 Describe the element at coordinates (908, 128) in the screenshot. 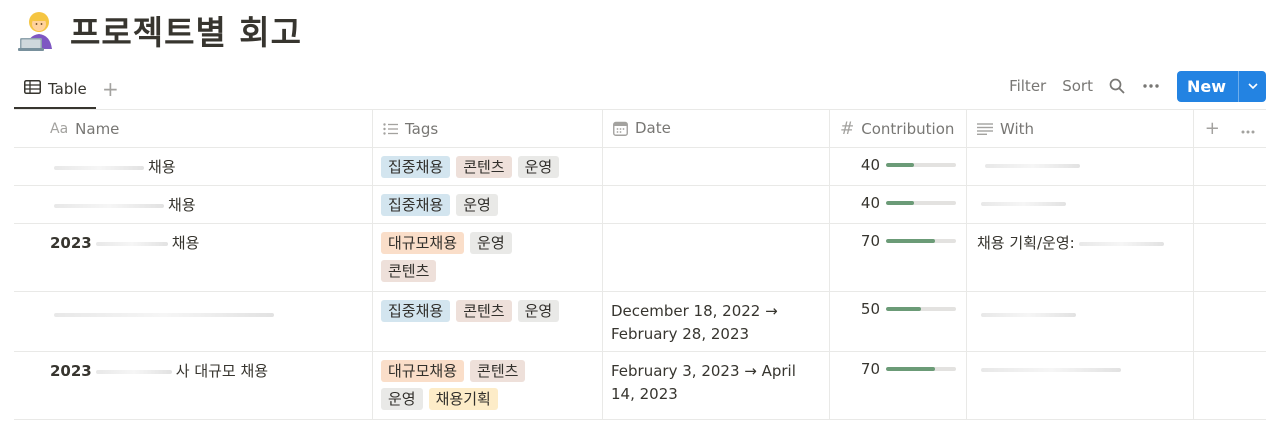

I see `column-header-label: Contribution` at that location.